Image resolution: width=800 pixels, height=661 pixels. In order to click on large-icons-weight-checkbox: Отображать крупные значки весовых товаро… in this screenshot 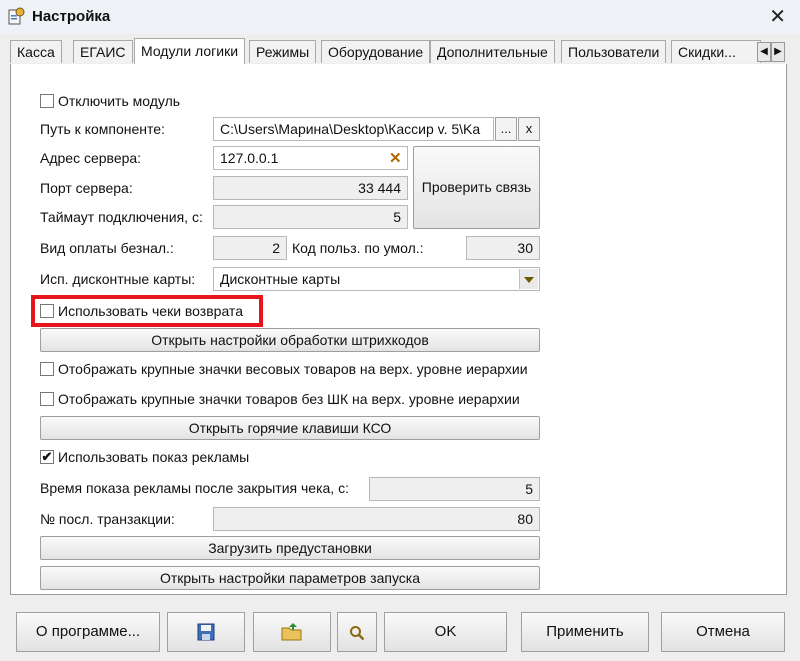, I will do `click(284, 369)`.